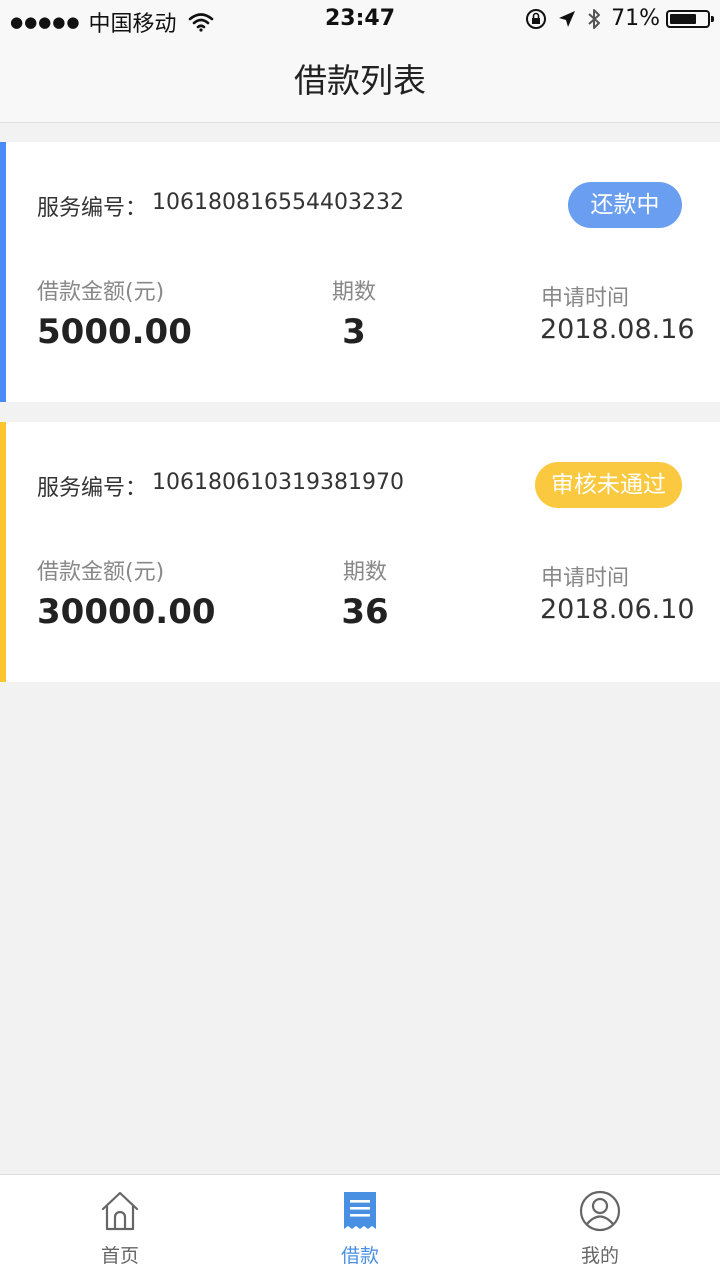 The image size is (720, 1280). I want to click on user-icon, so click(600, 1211).